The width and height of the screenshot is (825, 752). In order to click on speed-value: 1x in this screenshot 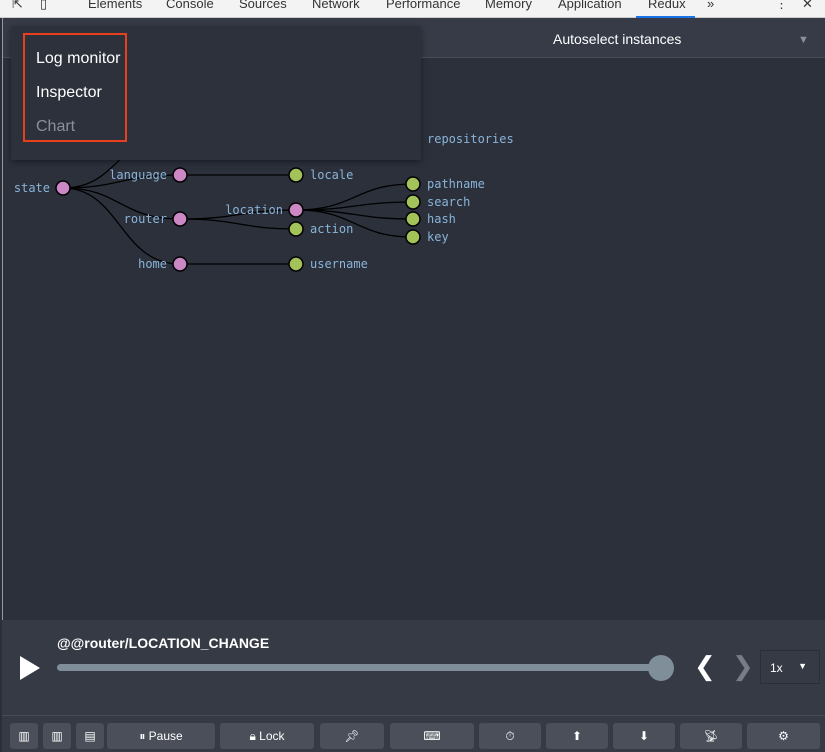, I will do `click(776, 668)`.